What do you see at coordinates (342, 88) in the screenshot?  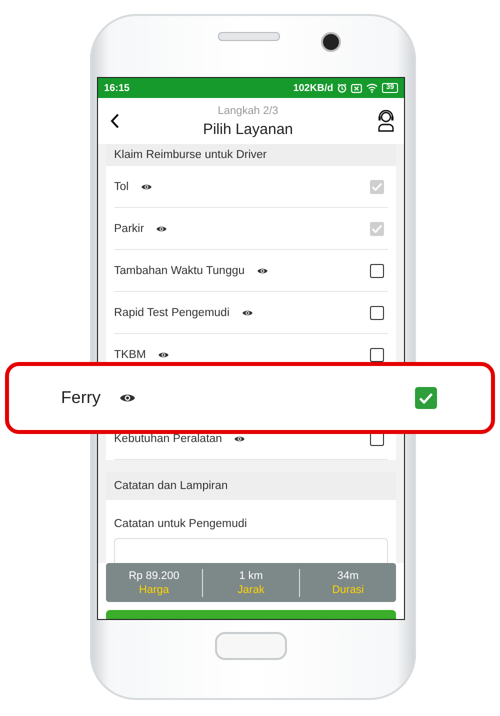 I see `alarm-icon` at bounding box center [342, 88].